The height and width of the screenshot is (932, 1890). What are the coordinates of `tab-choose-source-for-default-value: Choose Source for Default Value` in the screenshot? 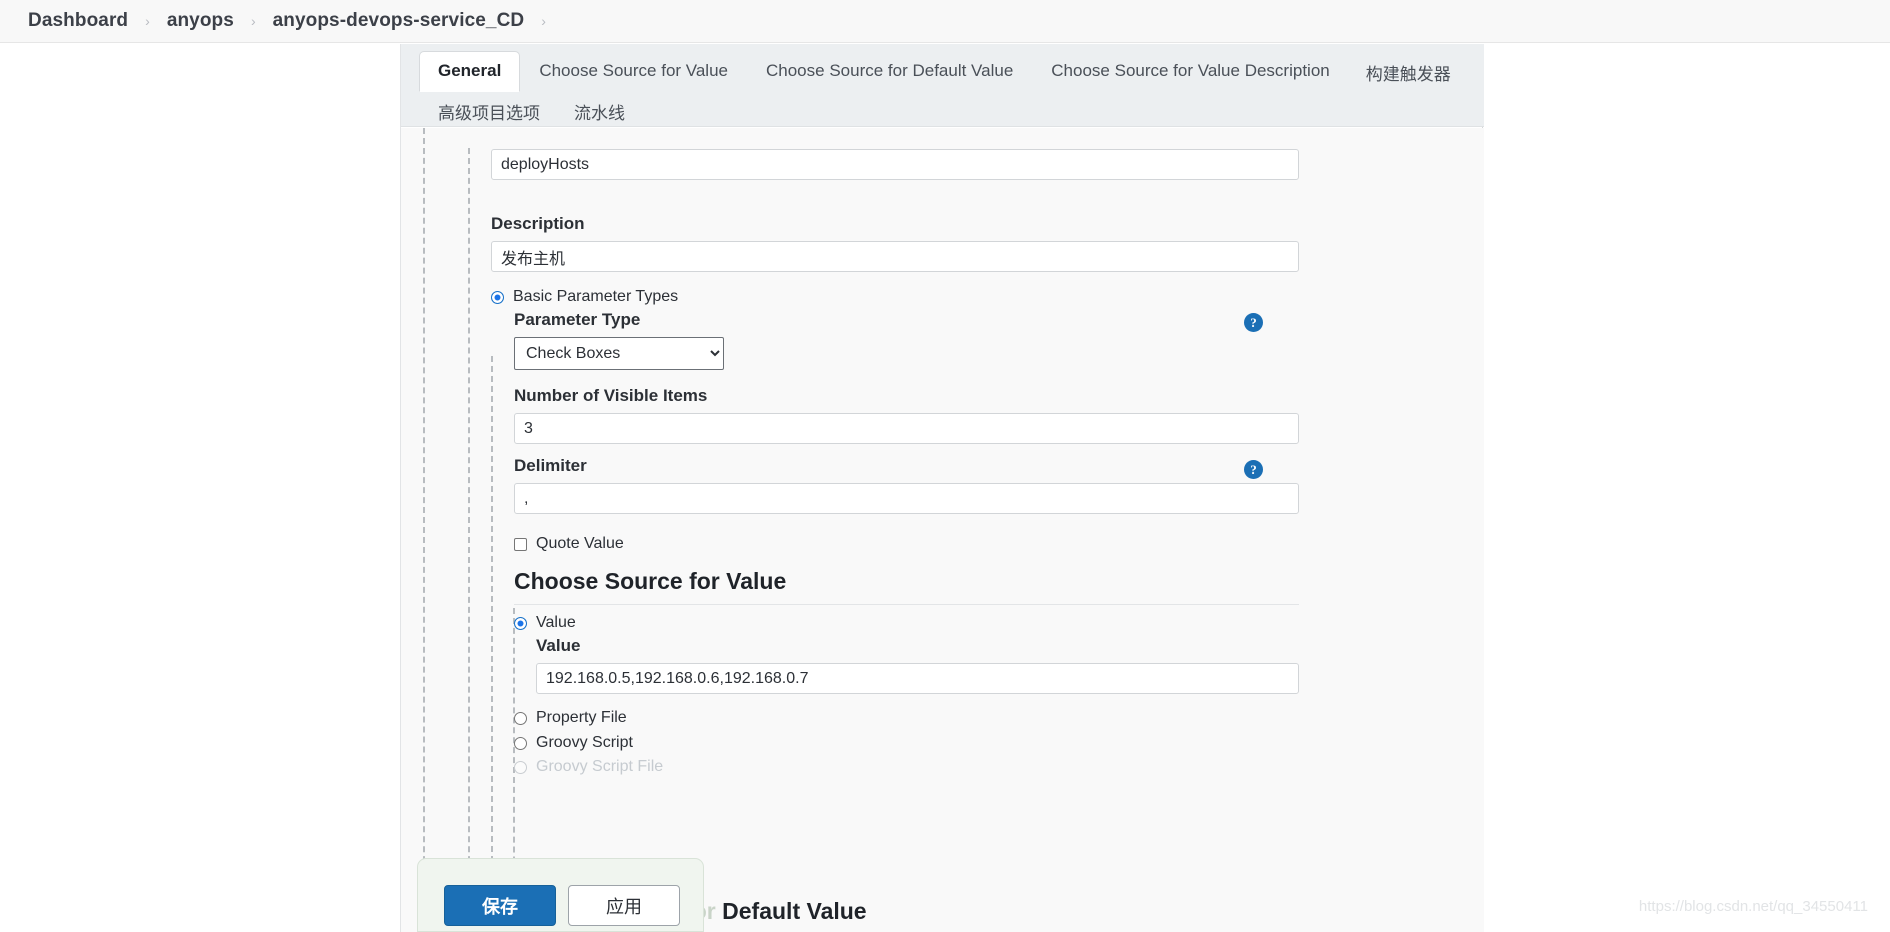 It's located at (889, 71).